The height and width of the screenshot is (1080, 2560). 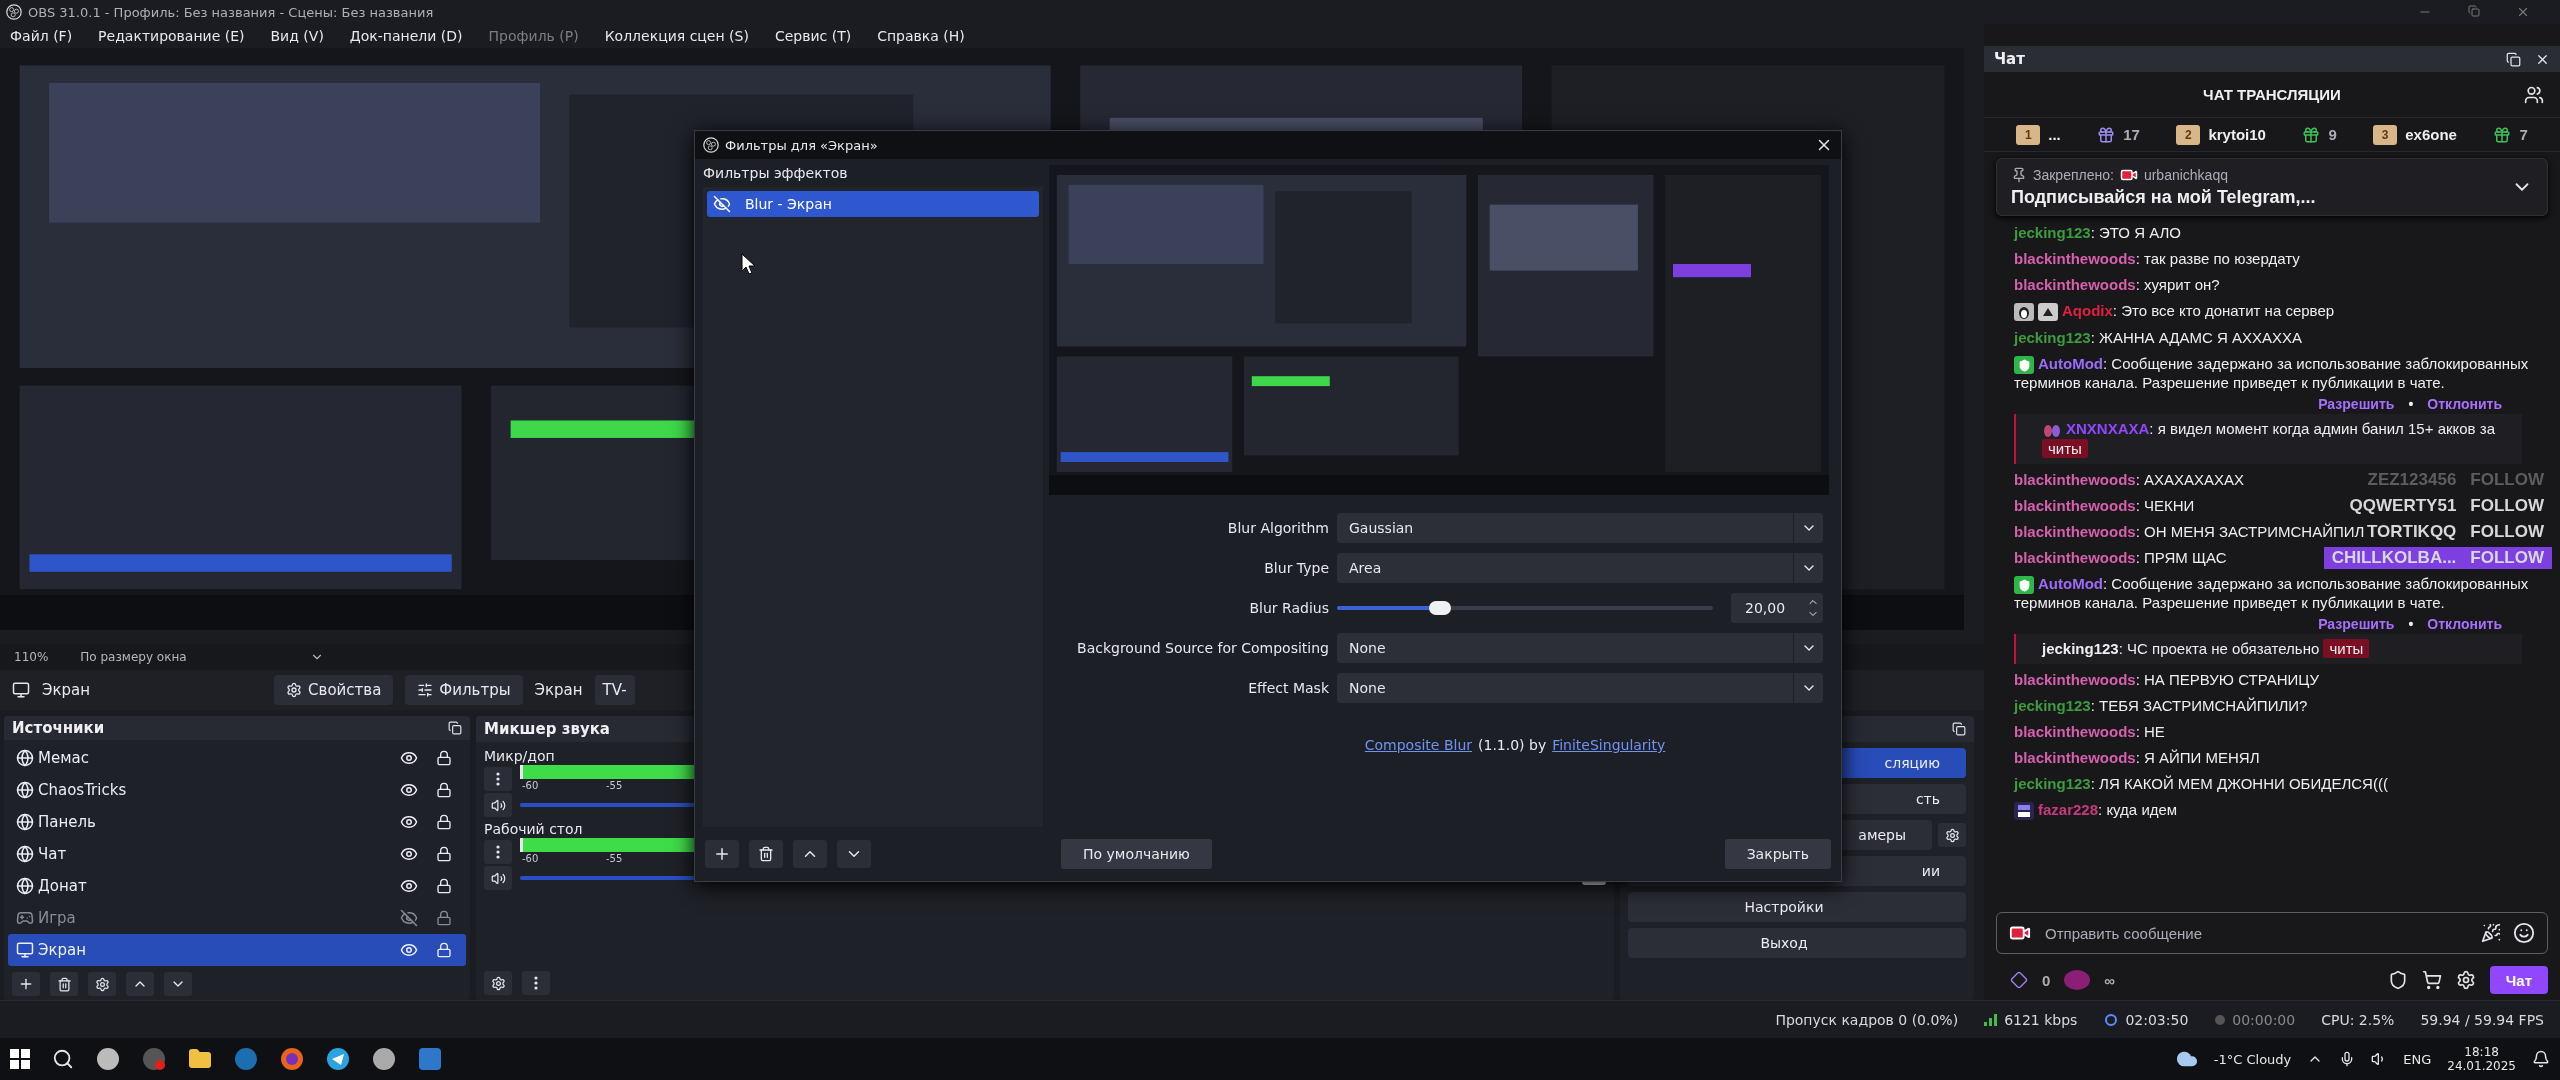 I want to click on property-label: Effect Mask, so click(x=1288, y=688).